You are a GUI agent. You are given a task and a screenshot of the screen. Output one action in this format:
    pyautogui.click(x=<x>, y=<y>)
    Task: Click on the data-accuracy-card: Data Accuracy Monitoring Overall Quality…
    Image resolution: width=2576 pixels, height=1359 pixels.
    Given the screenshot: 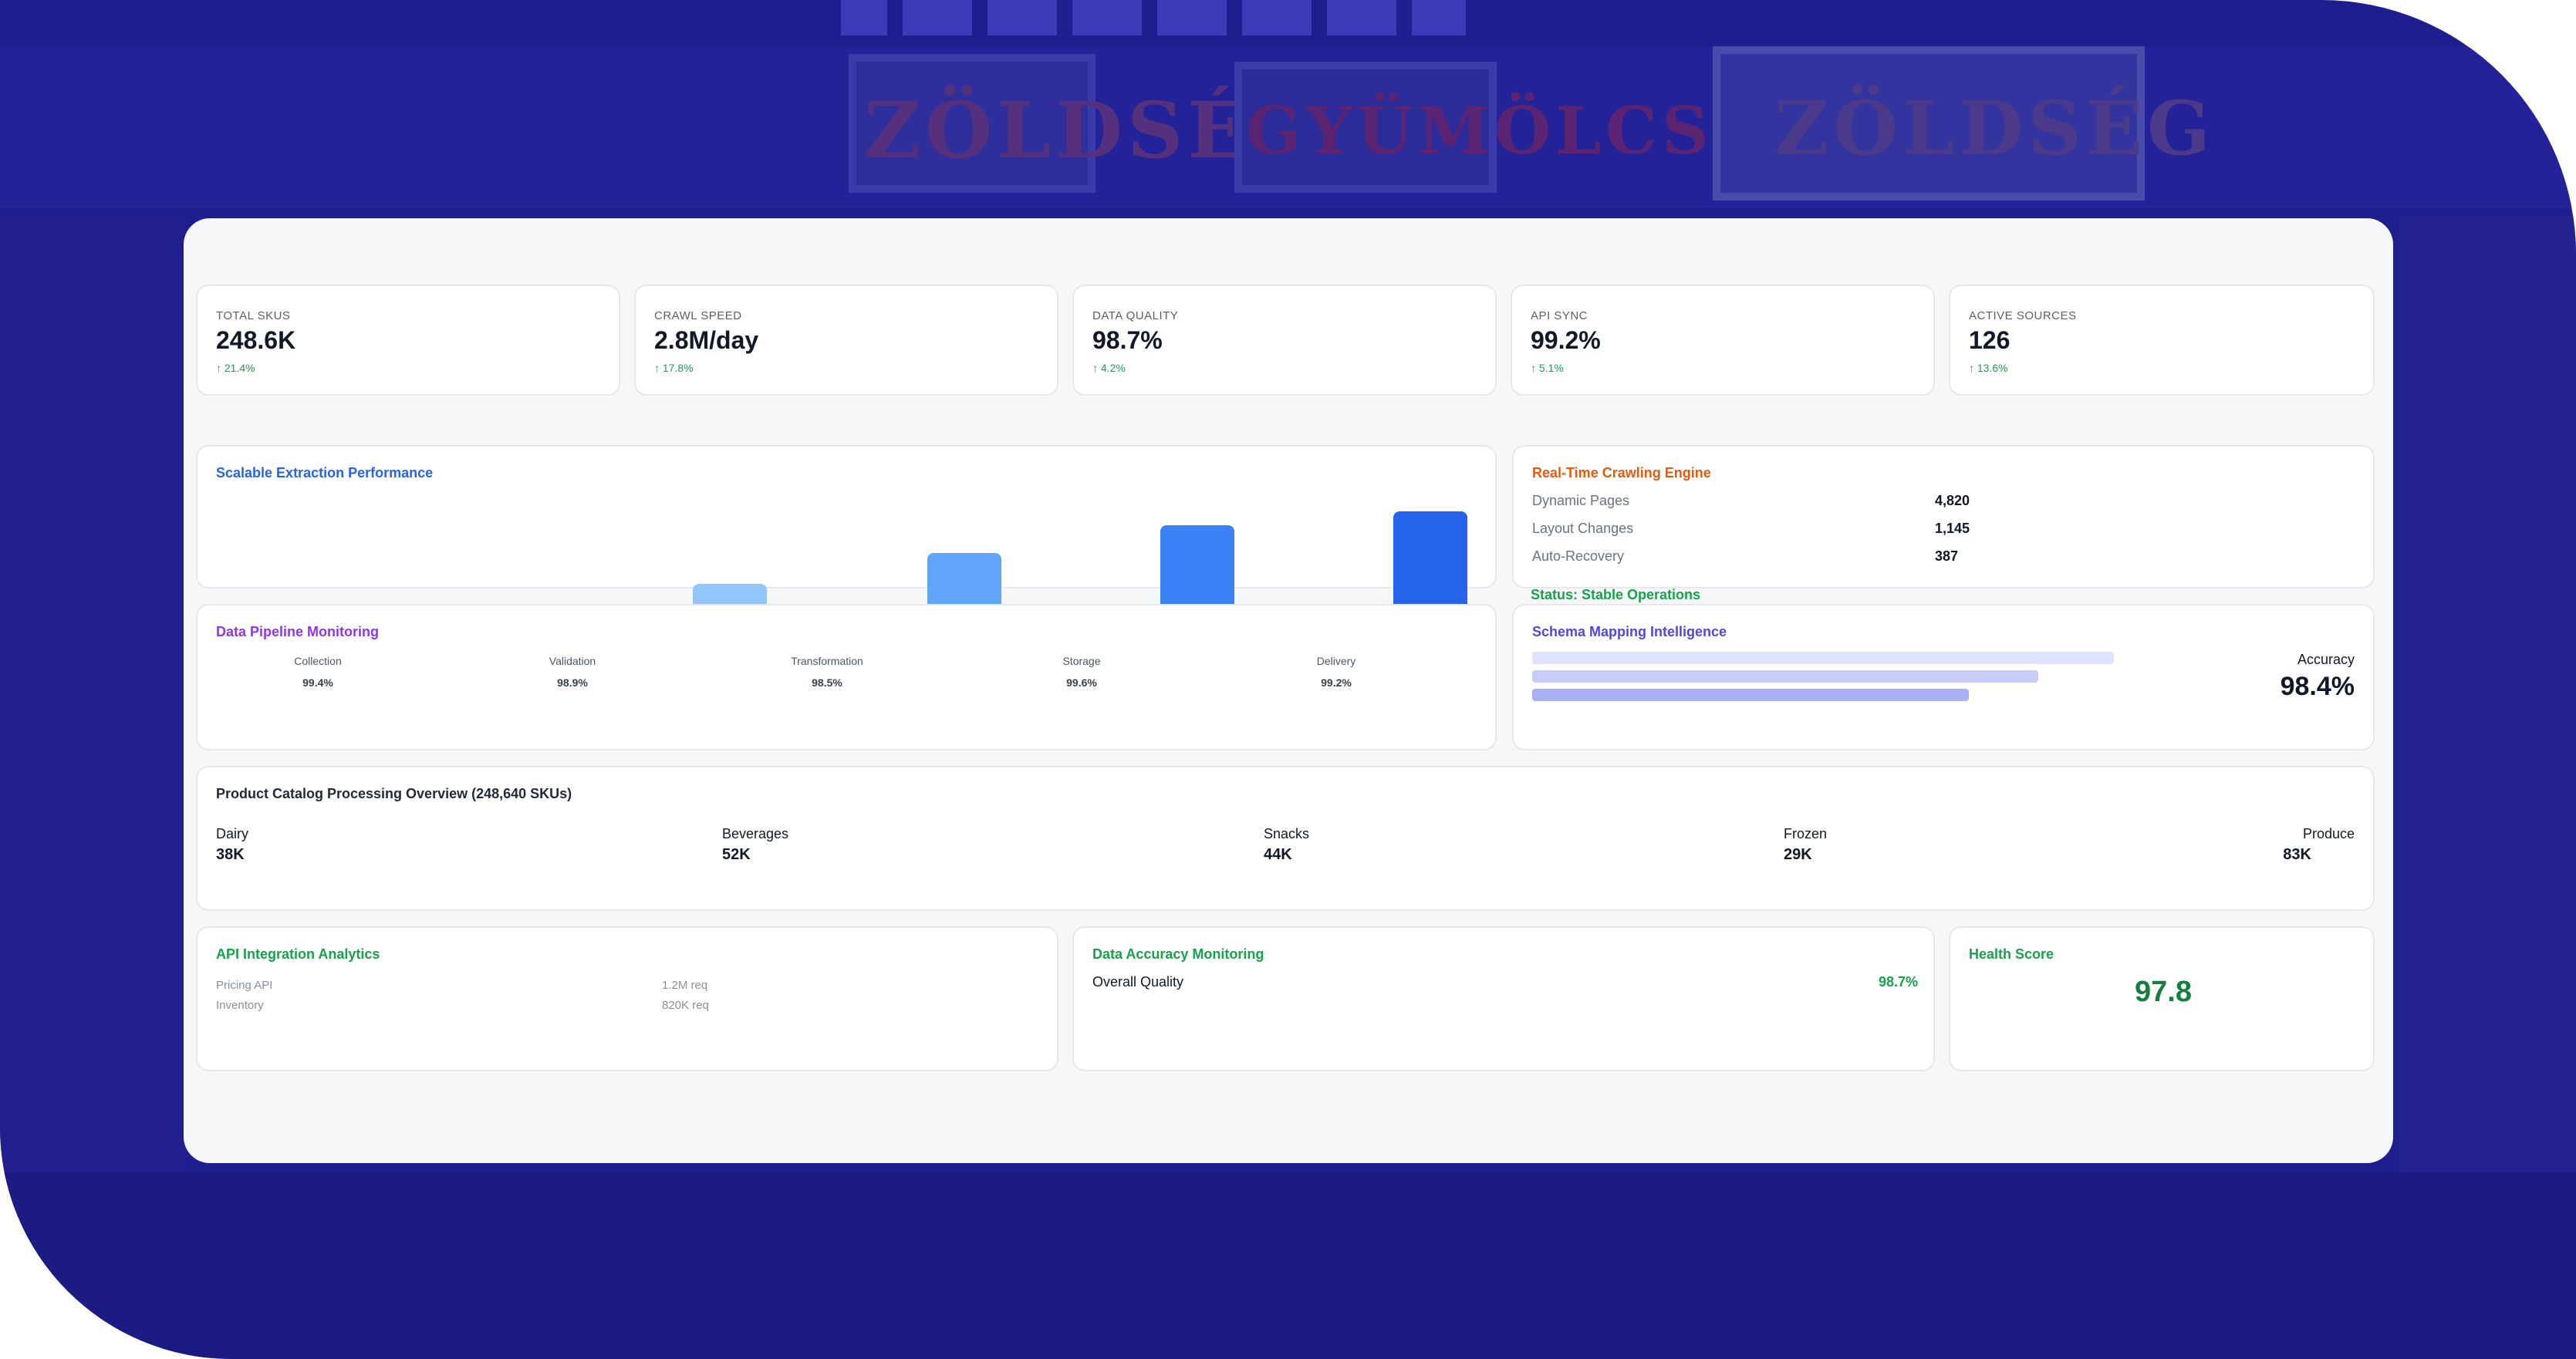 What is the action you would take?
    pyautogui.click(x=1503, y=999)
    